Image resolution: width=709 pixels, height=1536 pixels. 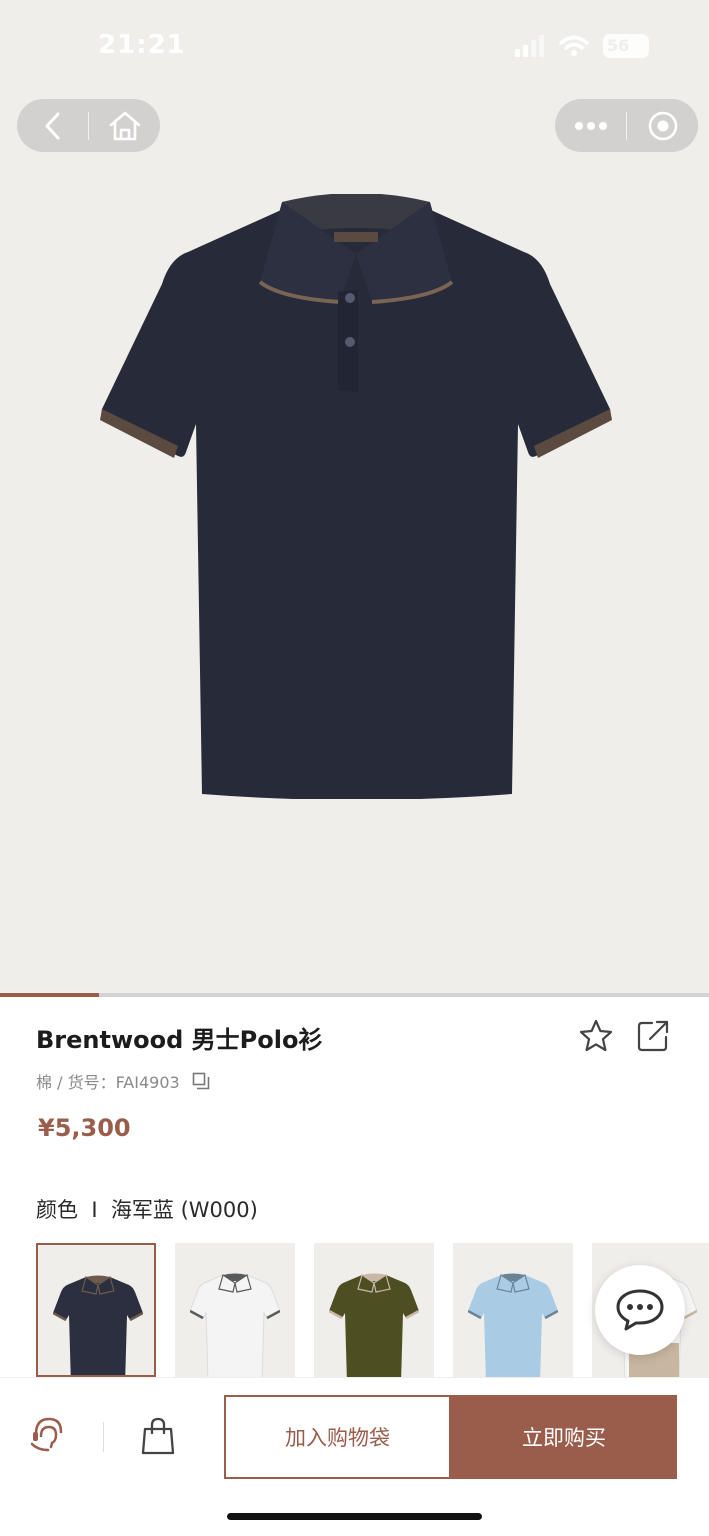 What do you see at coordinates (48, 1434) in the screenshot?
I see `customer-service-icon` at bounding box center [48, 1434].